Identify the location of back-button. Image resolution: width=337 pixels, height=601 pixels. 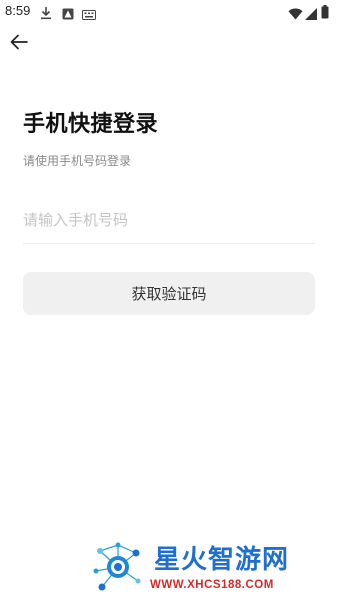
(19, 44).